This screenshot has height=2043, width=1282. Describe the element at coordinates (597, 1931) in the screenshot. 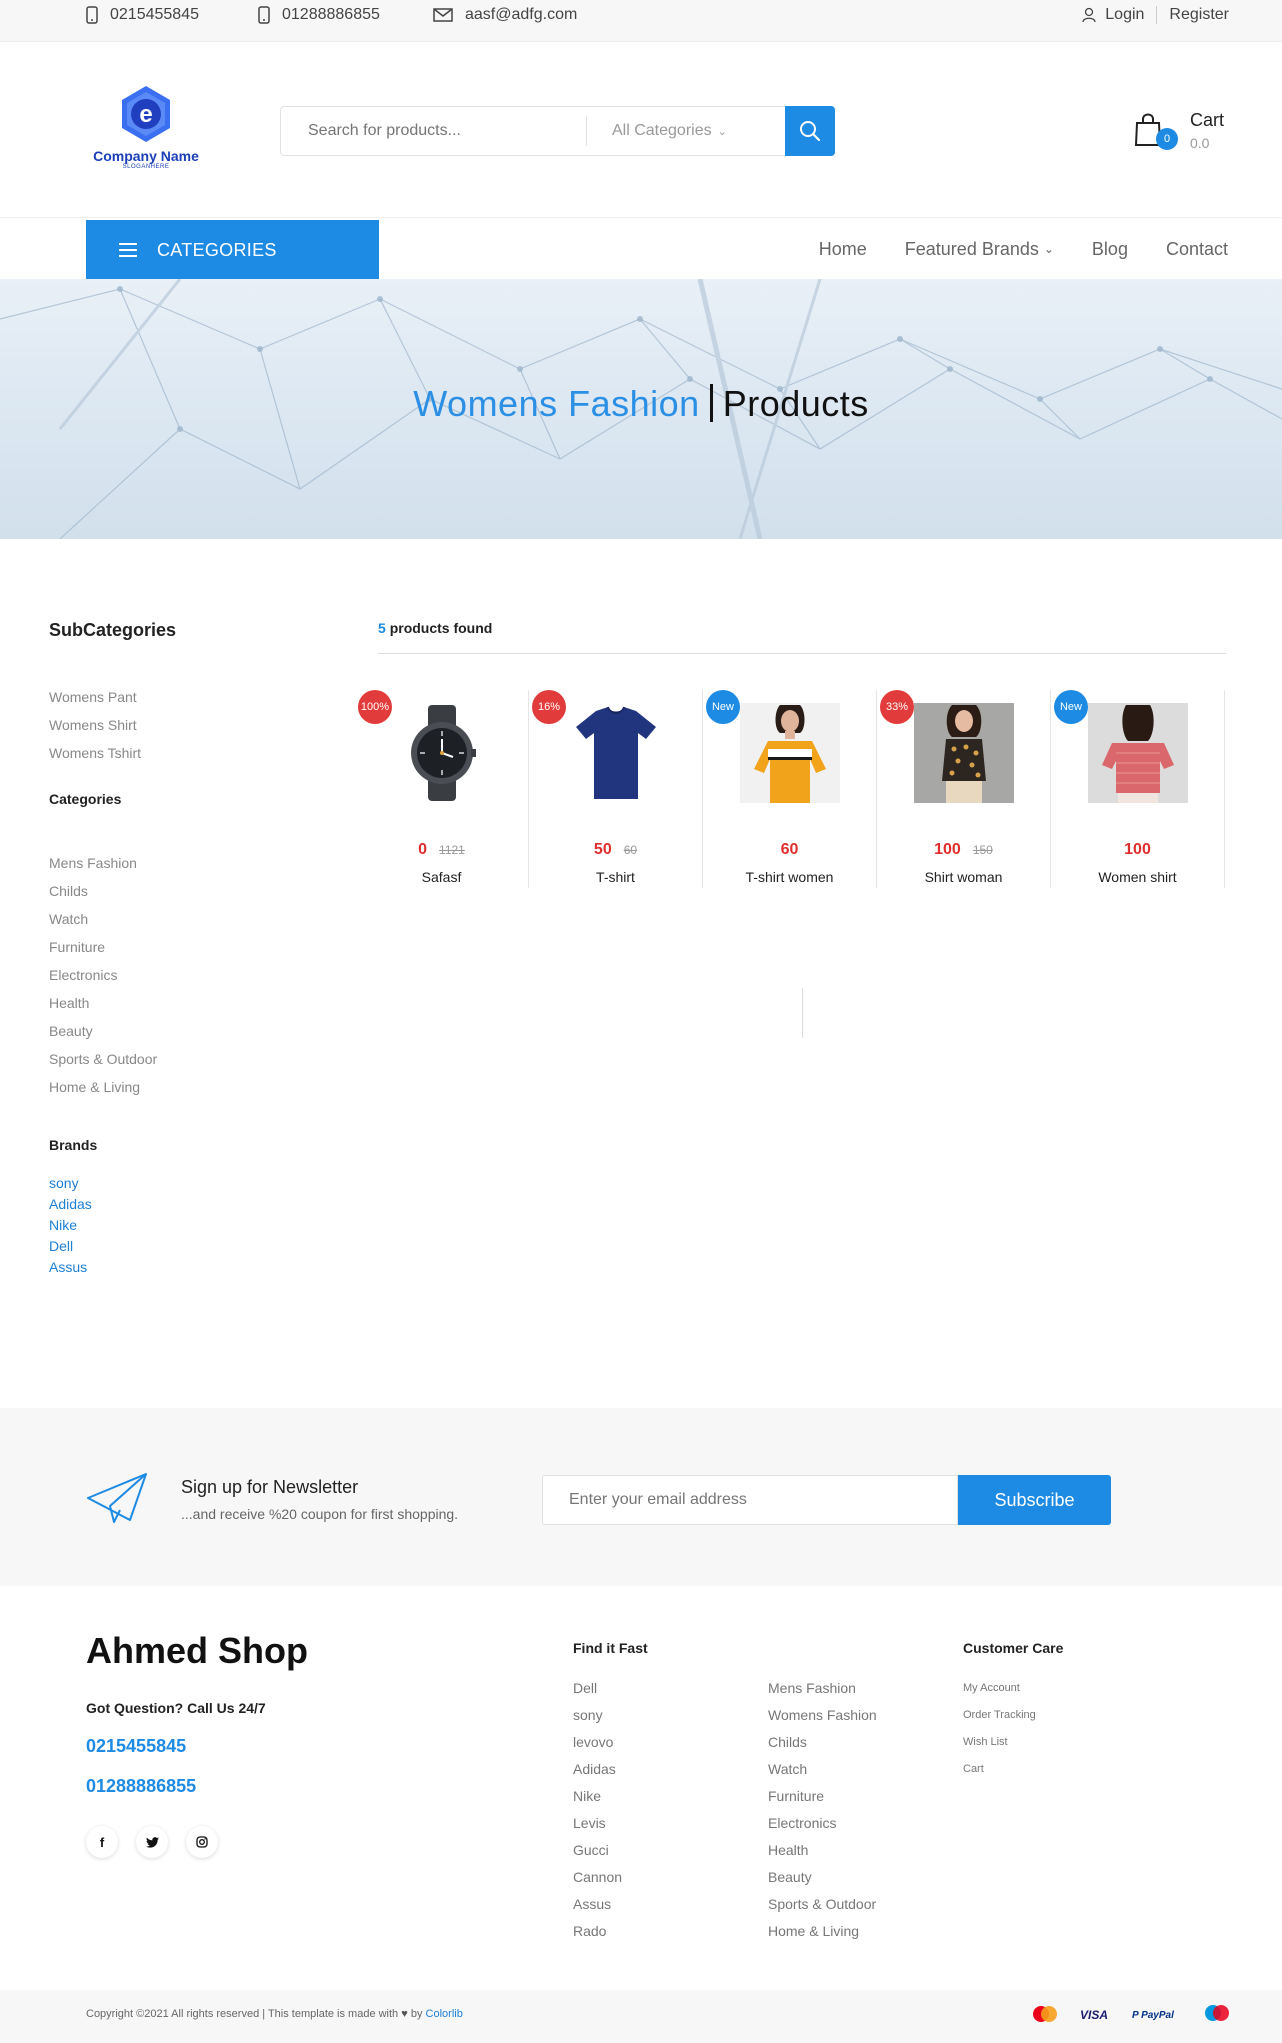

I see `footer-link: Rado` at that location.